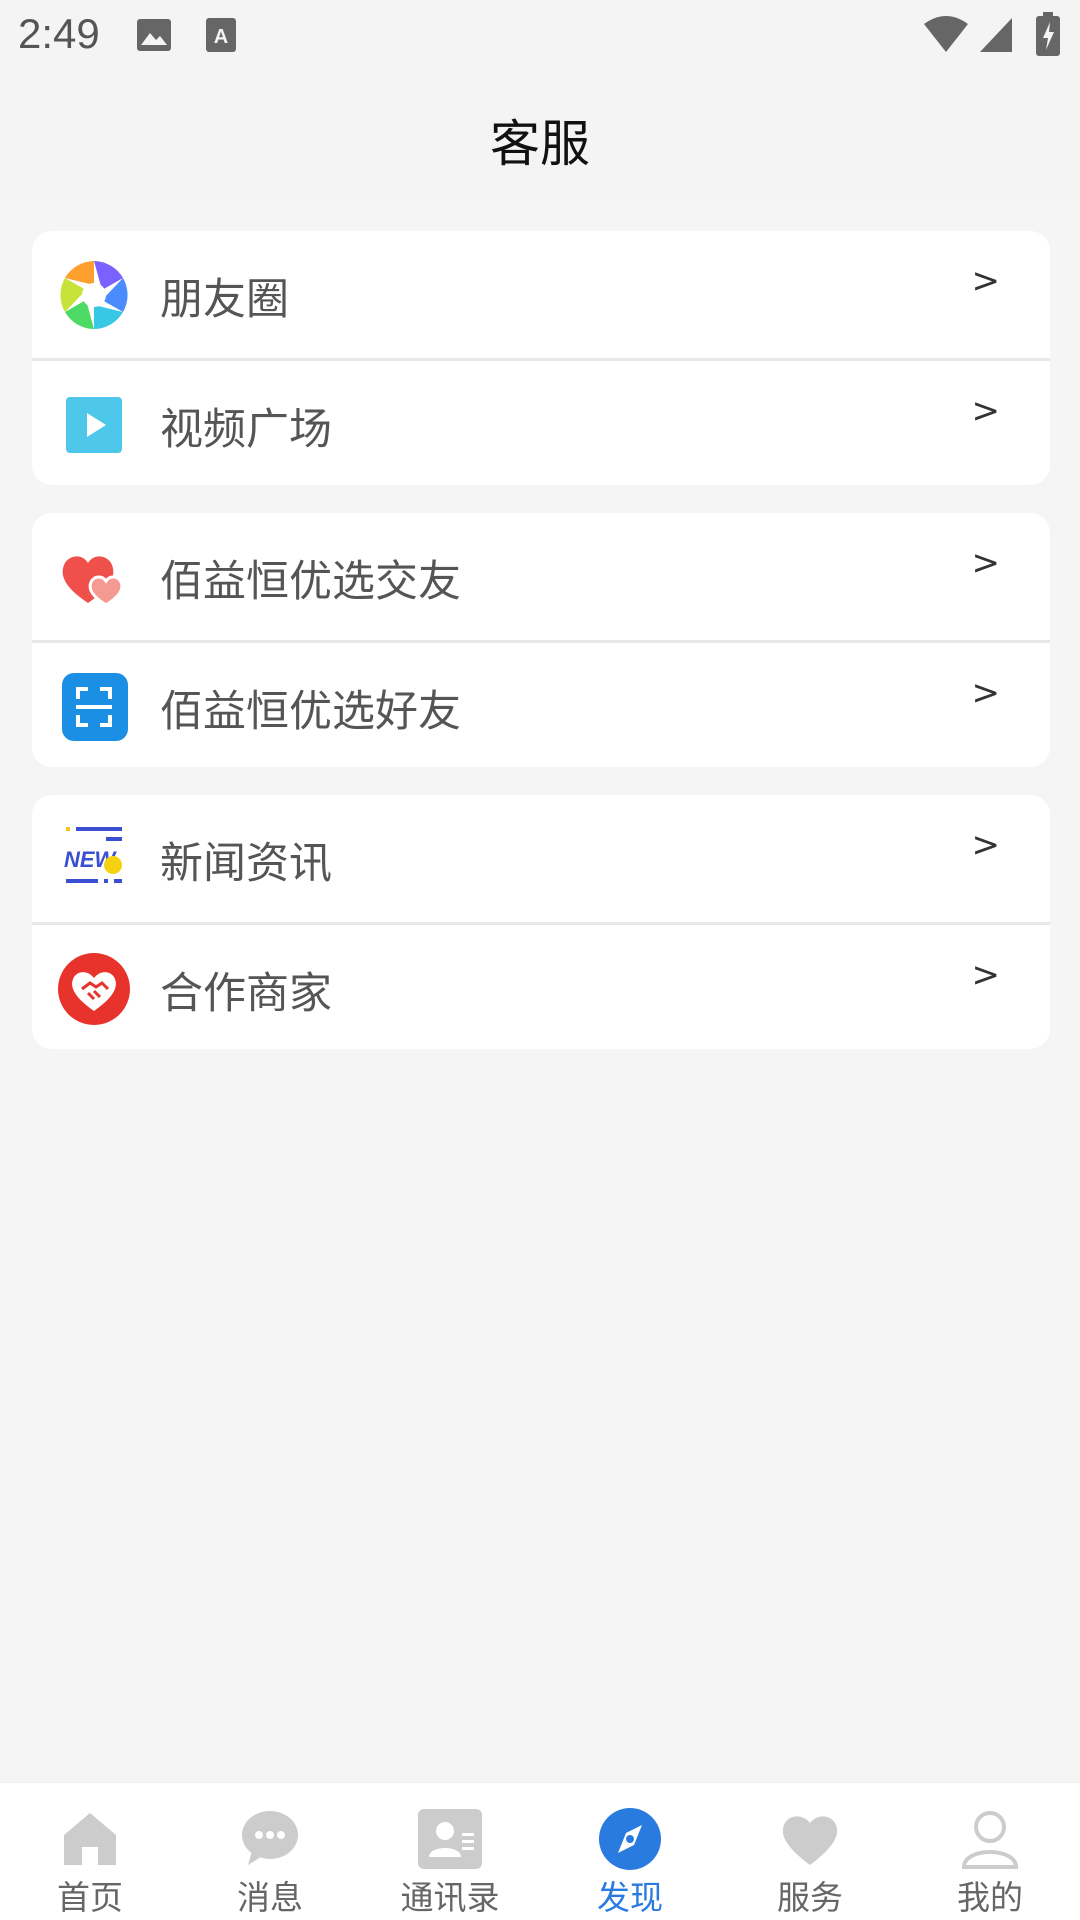 The height and width of the screenshot is (1920, 1080). What do you see at coordinates (224, 300) in the screenshot?
I see `menu-item-label: 朋友圈` at bounding box center [224, 300].